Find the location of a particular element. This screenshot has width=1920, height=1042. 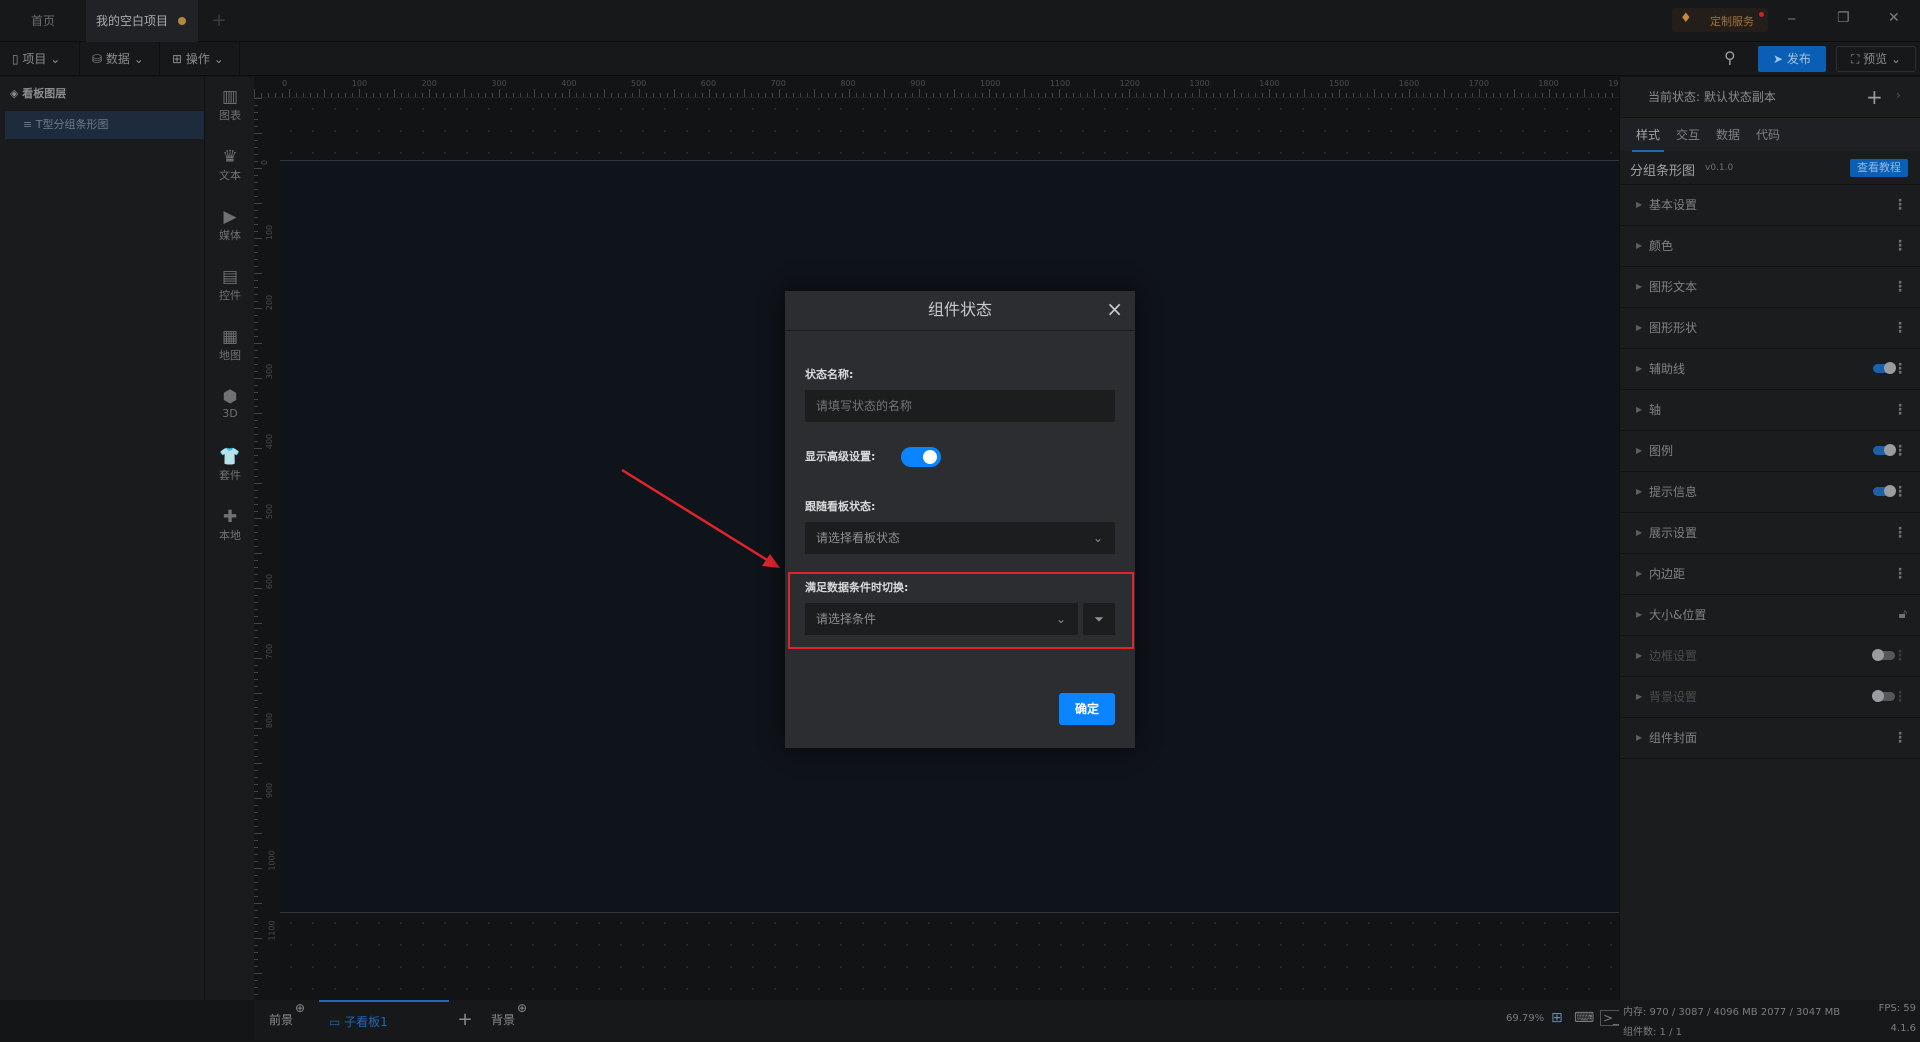

fit-screen-icon: ⊞ is located at coordinates (1557, 1018).